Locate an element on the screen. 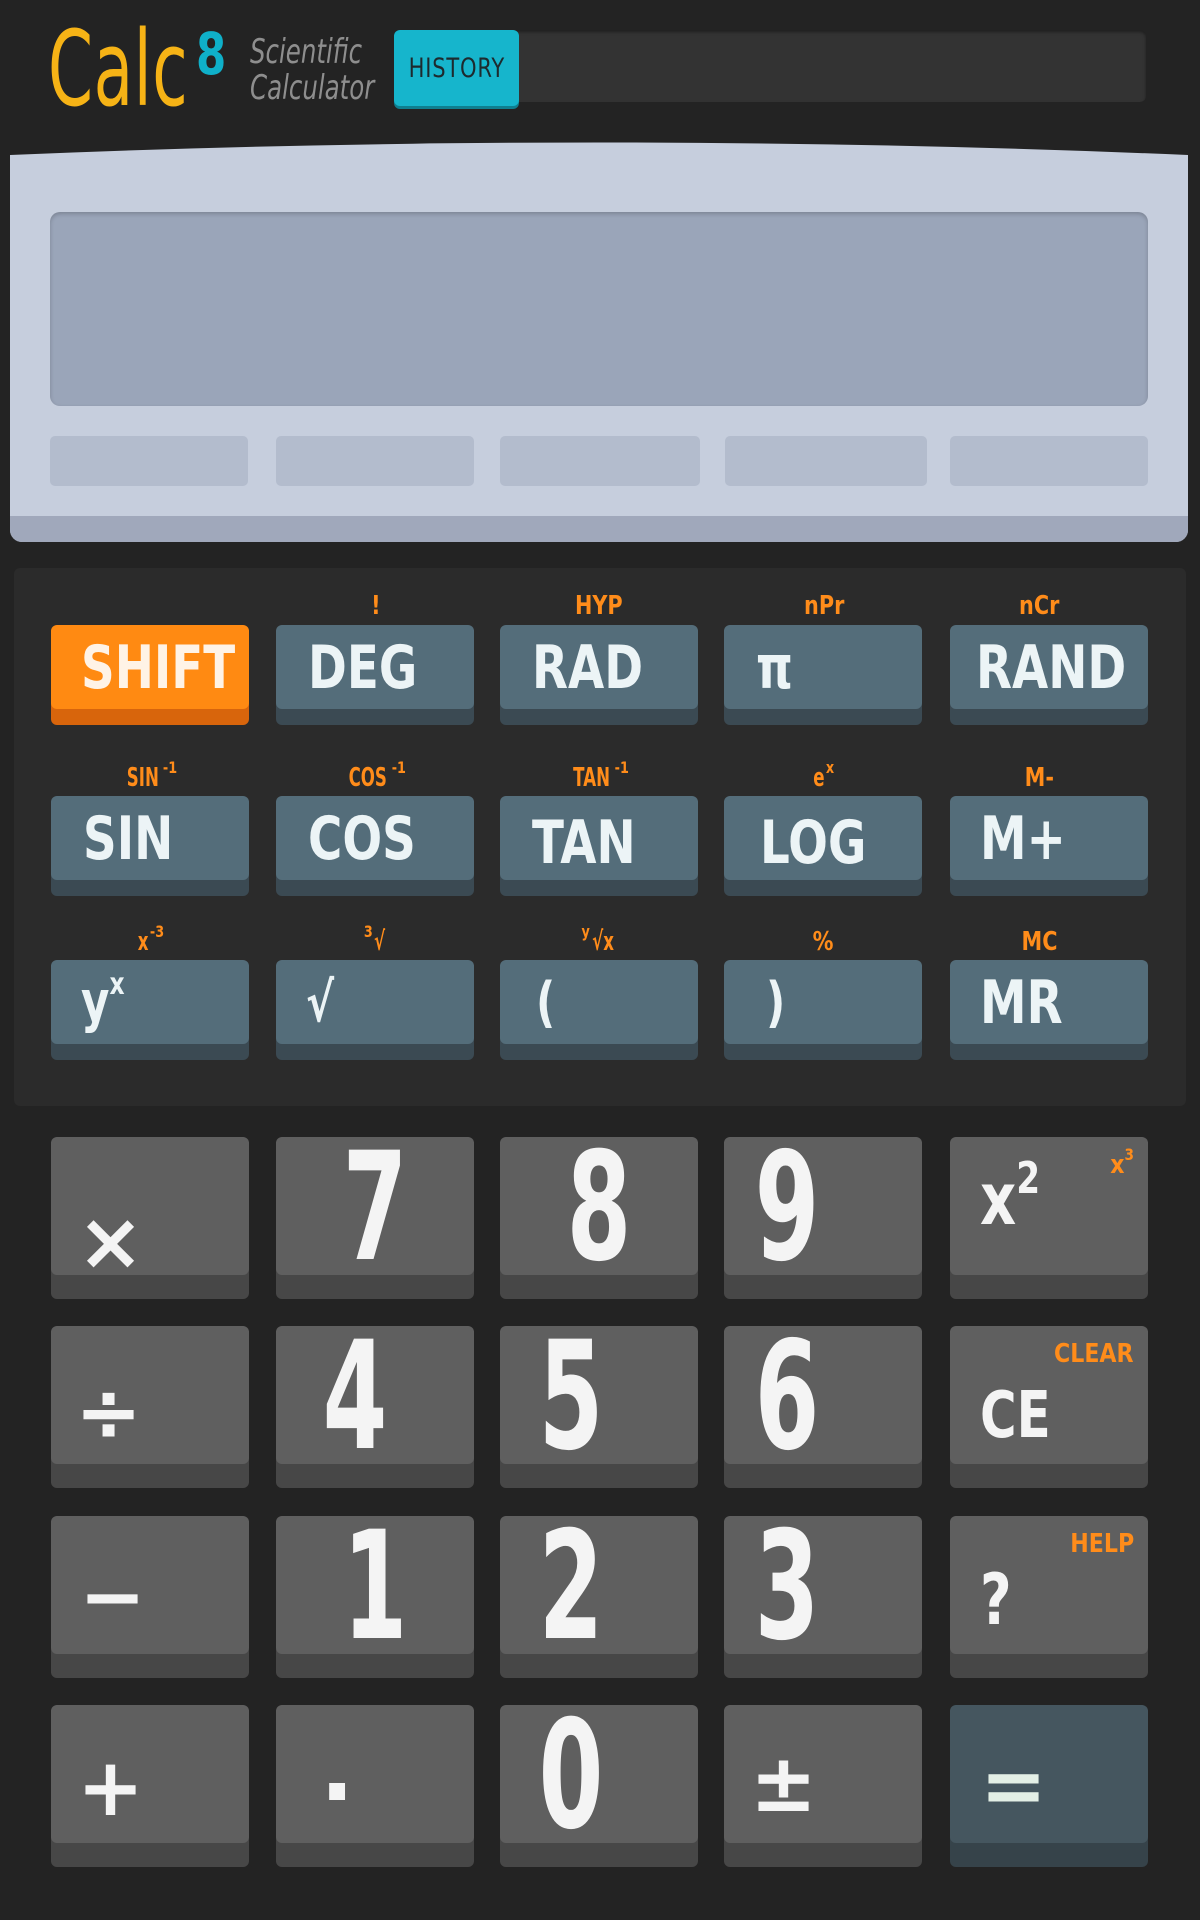 The width and height of the screenshot is (1200, 1920). digit-0-button: 0 is located at coordinates (599, 1776).